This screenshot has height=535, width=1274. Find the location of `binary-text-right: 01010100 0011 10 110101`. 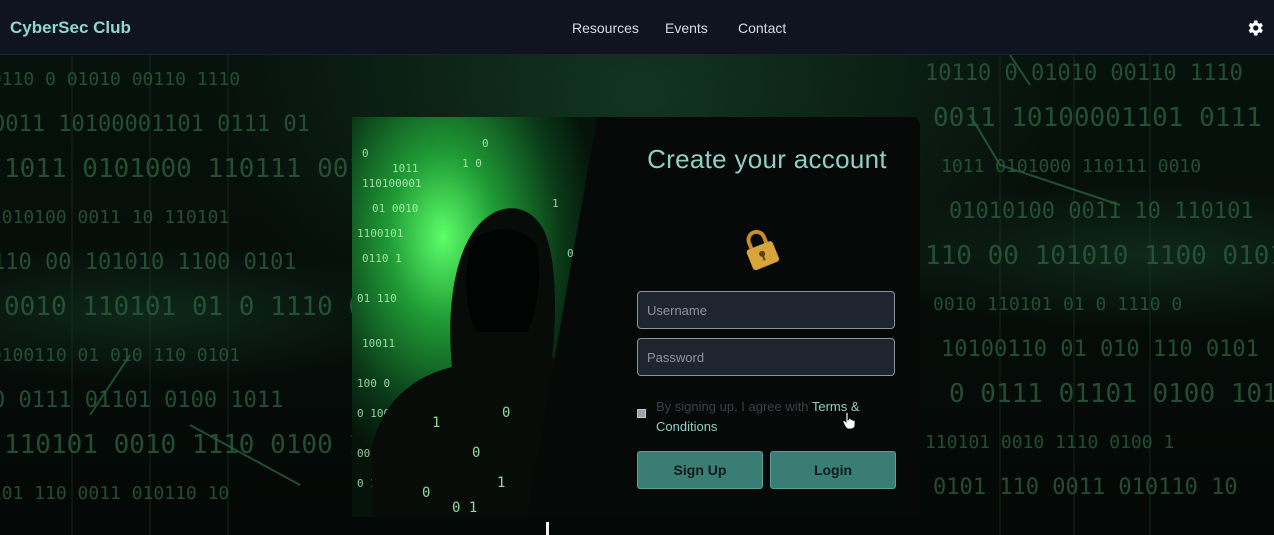

binary-text-right: 01010100 0011 10 110101 is located at coordinates (1101, 211).